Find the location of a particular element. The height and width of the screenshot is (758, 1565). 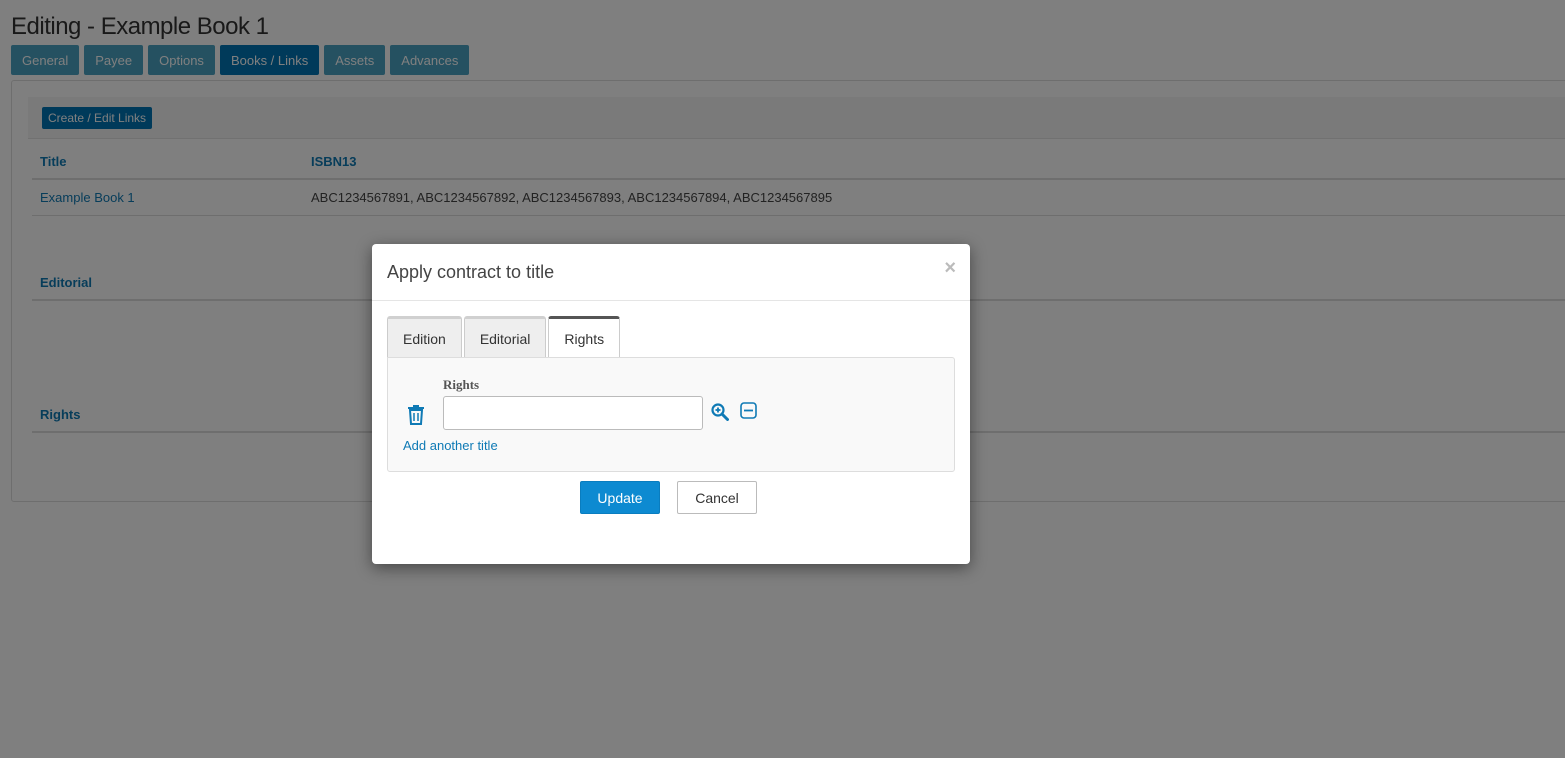

rights-input is located at coordinates (573, 413).